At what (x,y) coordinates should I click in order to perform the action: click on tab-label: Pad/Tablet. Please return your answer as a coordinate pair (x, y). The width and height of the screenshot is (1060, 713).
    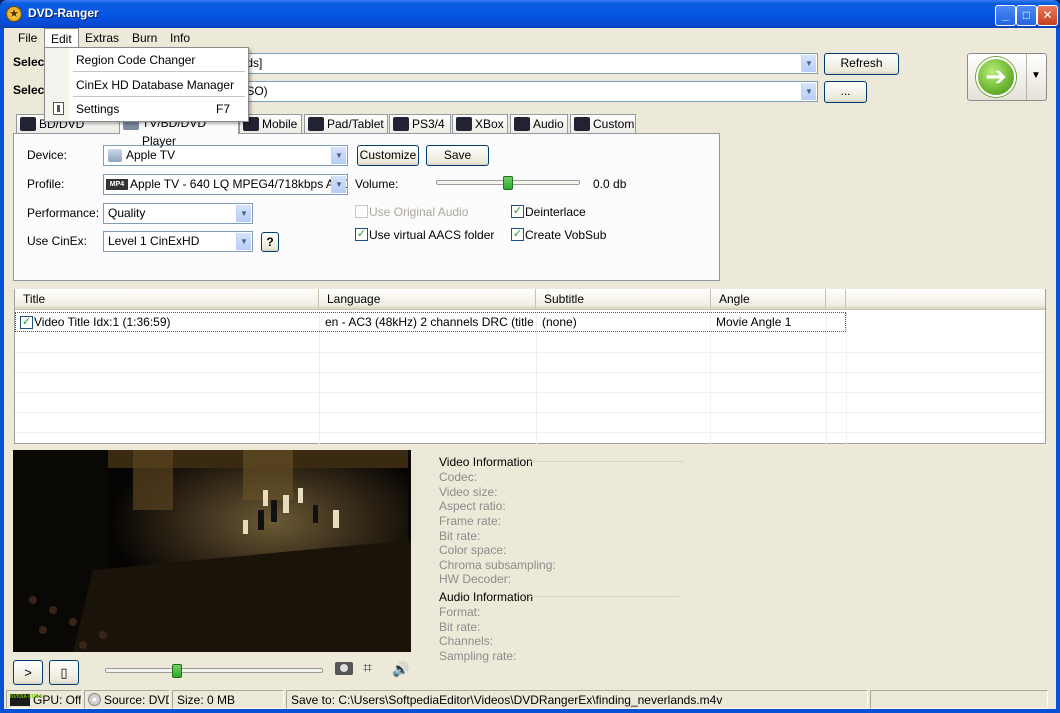
    Looking at the image, I should click on (355, 124).